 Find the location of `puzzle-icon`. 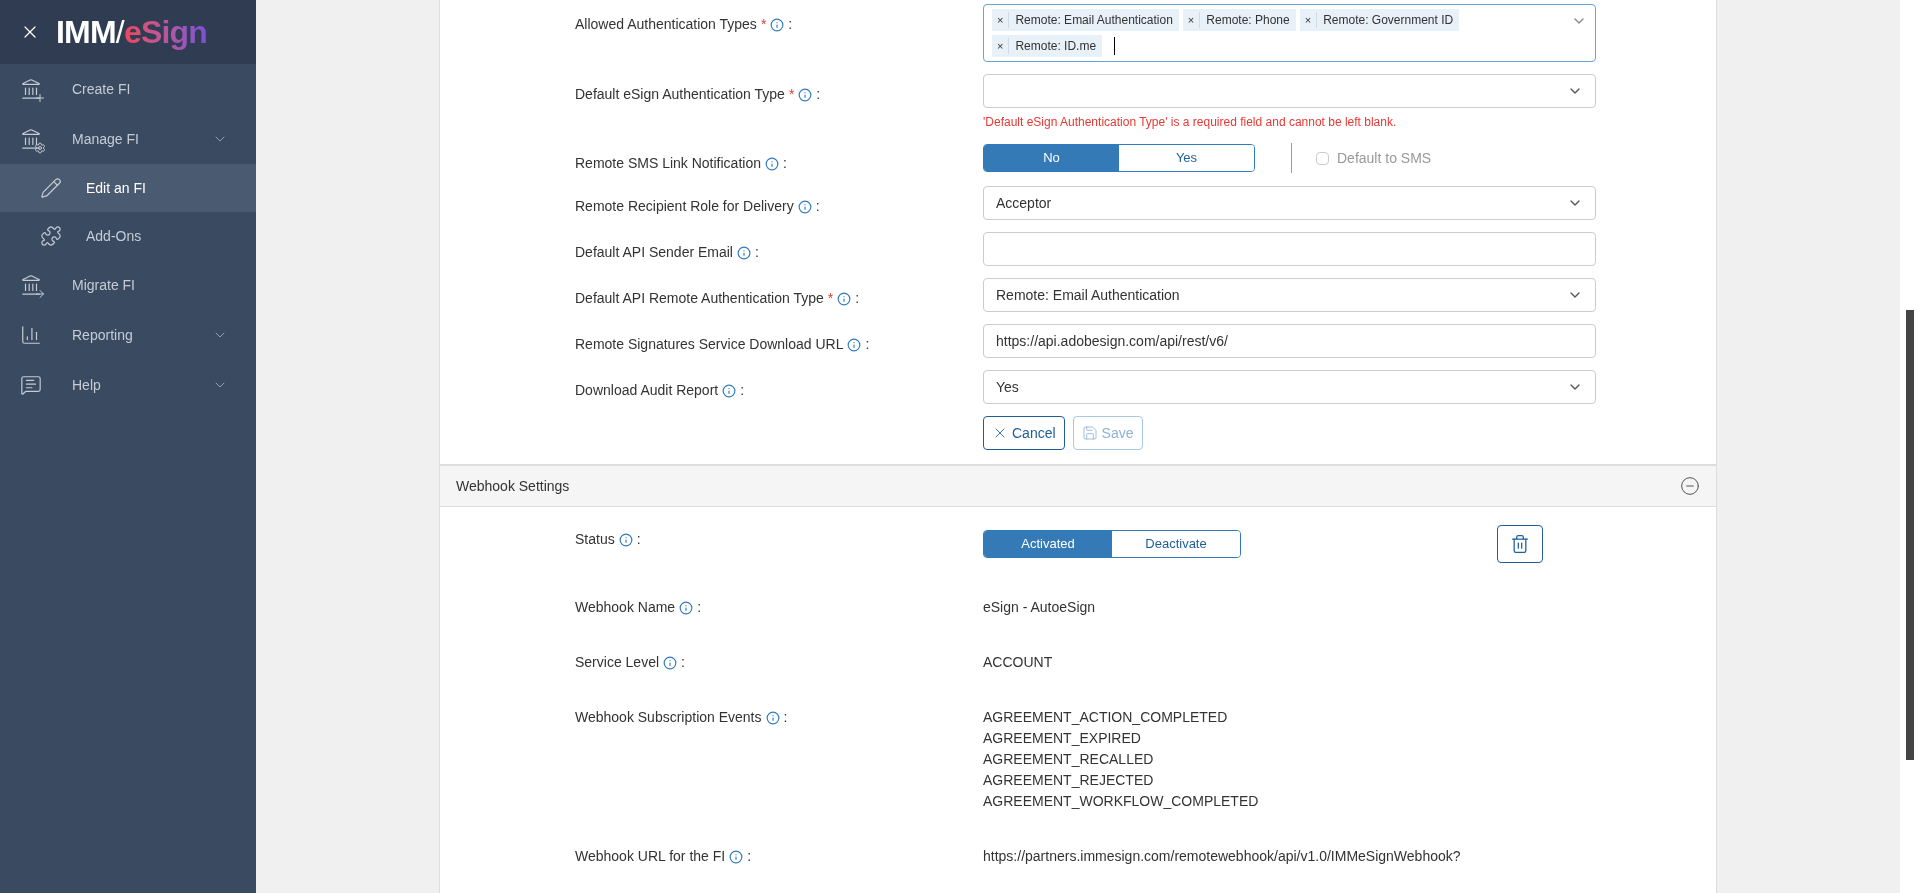

puzzle-icon is located at coordinates (51, 236).